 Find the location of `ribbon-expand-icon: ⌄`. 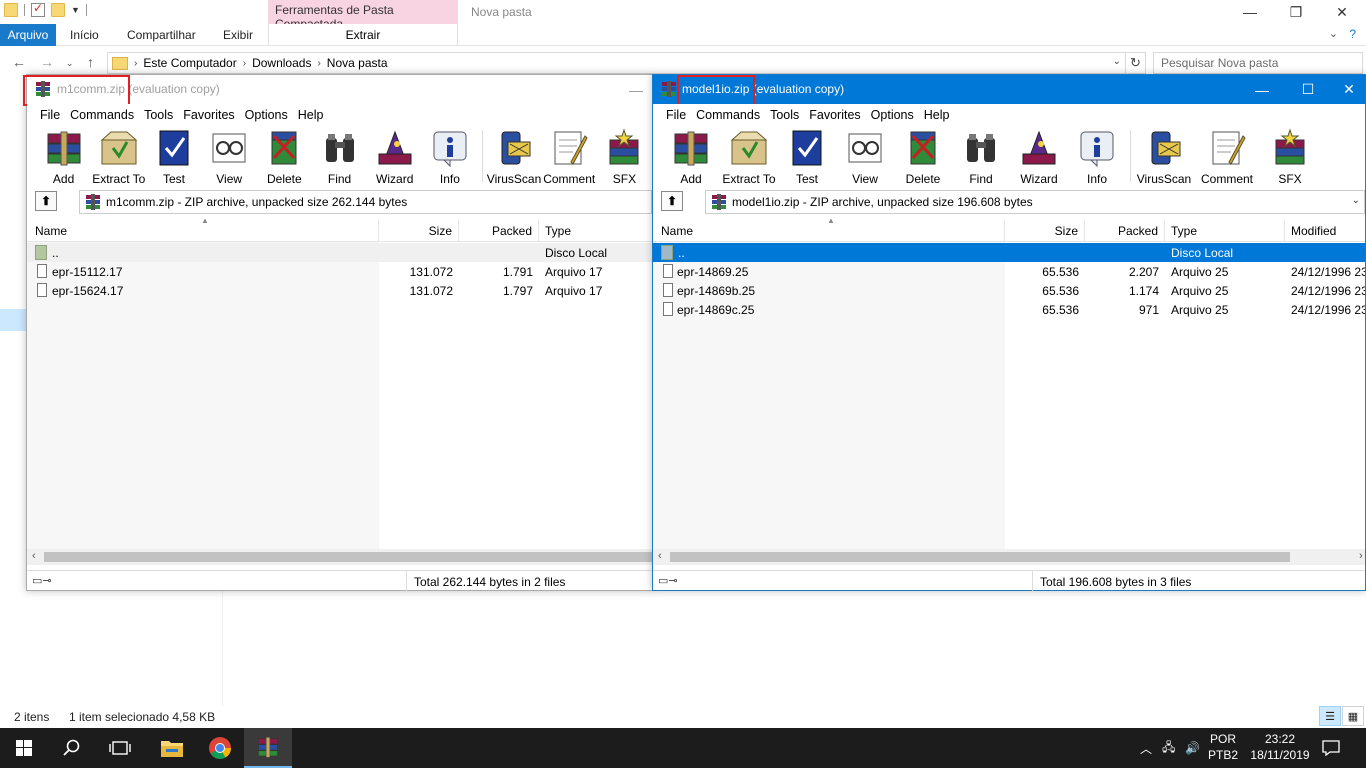

ribbon-expand-icon: ⌄ is located at coordinates (1333, 33).